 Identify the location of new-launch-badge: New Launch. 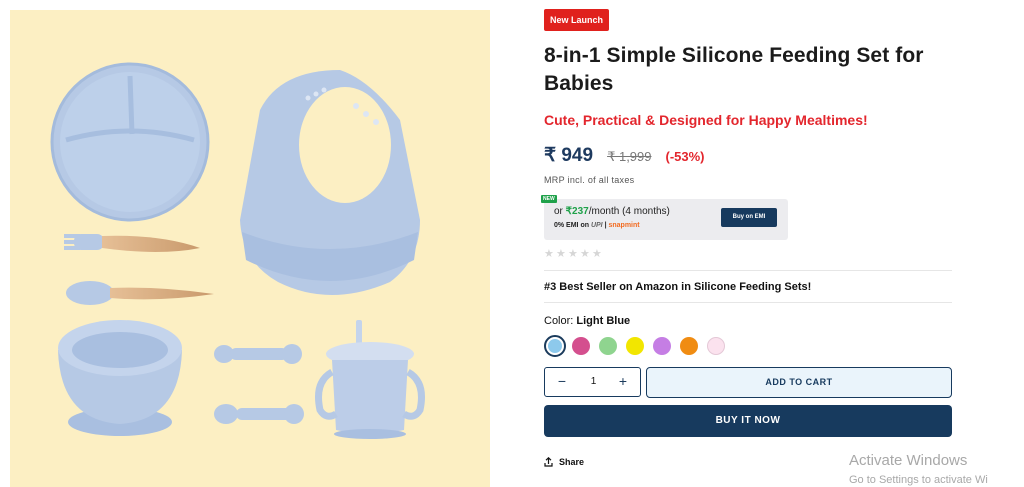
(577, 20).